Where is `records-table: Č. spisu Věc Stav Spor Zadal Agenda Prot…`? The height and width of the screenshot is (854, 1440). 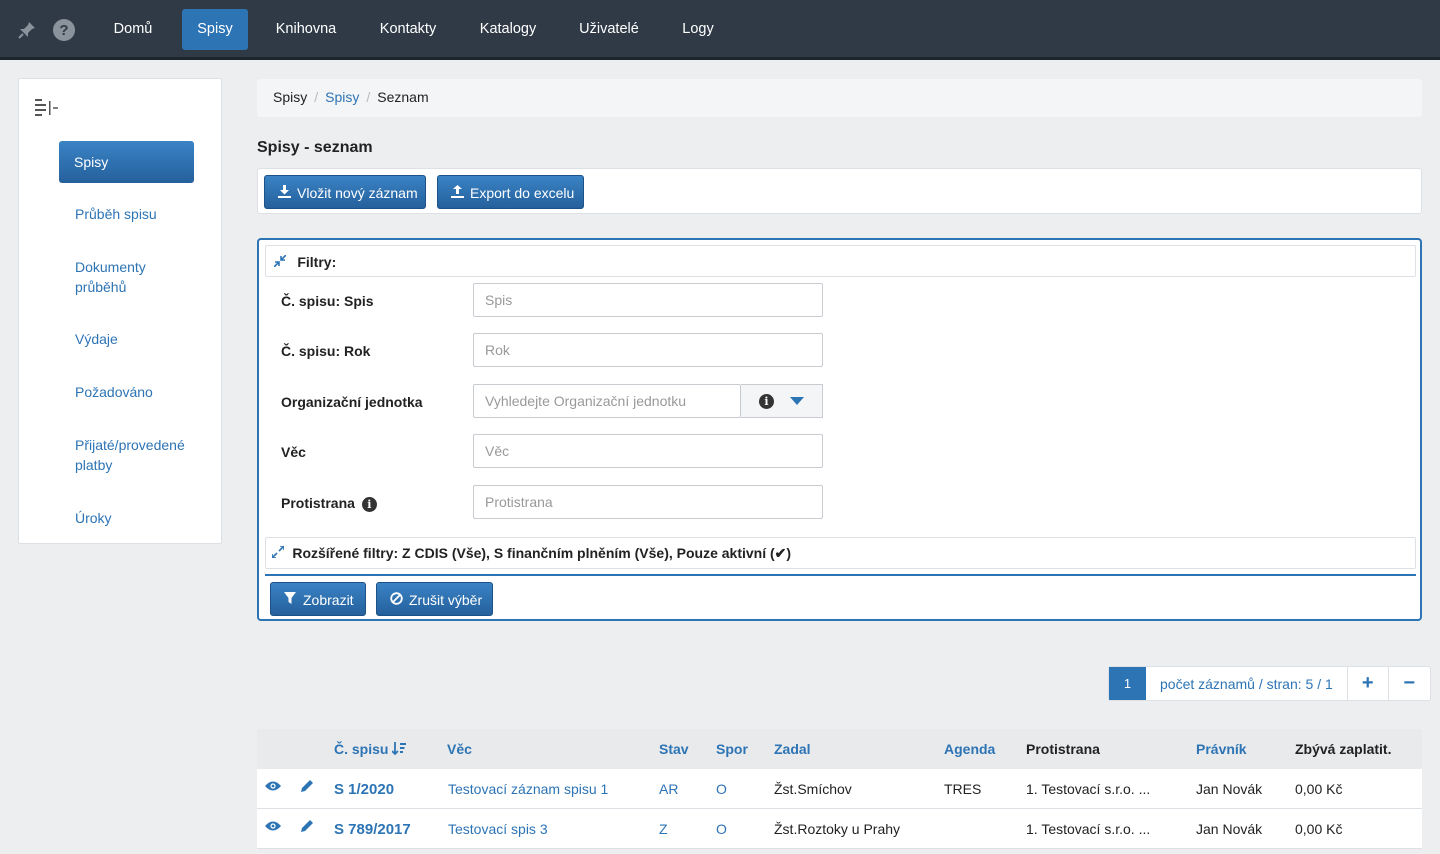 records-table: Č. spisu Věc Stav Spor Zadal Agenda Prot… is located at coordinates (839, 789).